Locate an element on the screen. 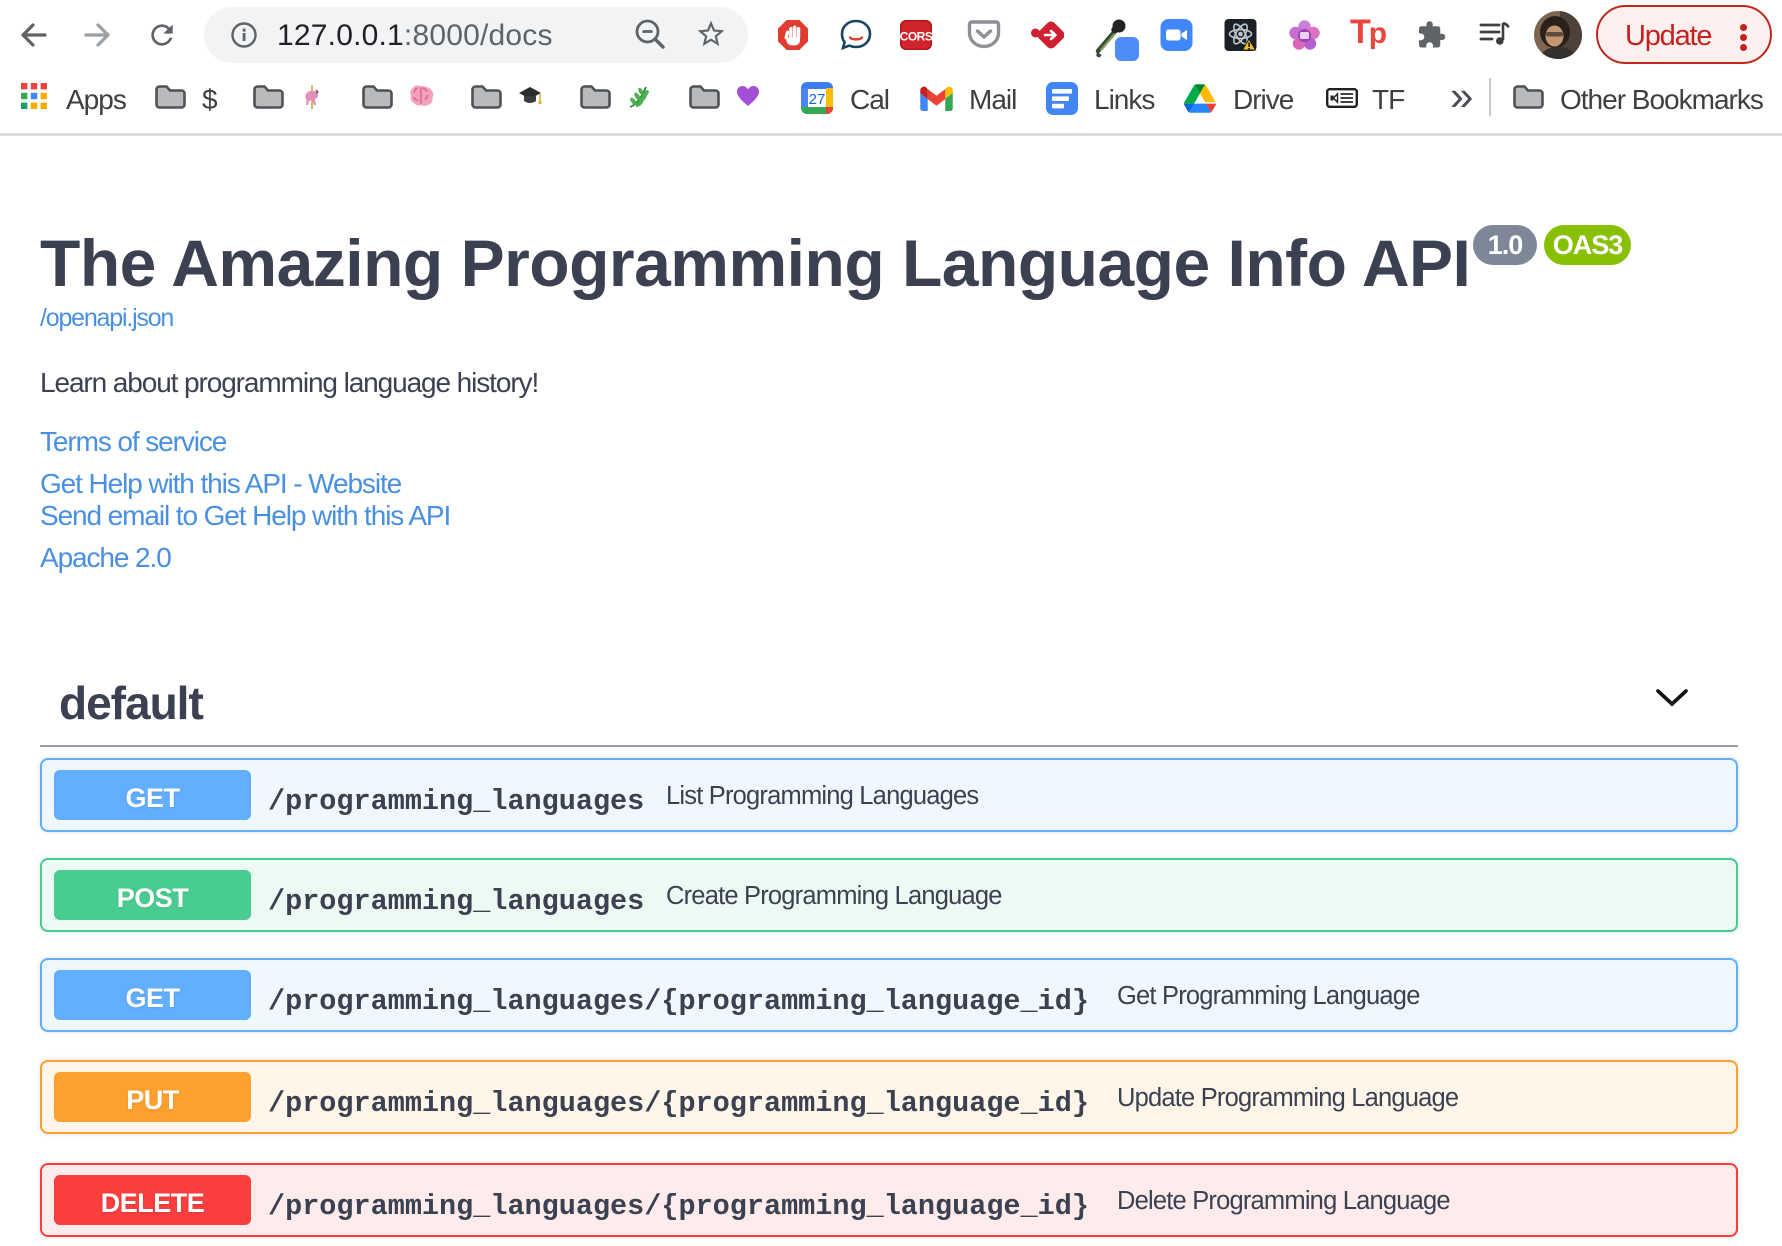  svg-text: 27 is located at coordinates (817, 99).